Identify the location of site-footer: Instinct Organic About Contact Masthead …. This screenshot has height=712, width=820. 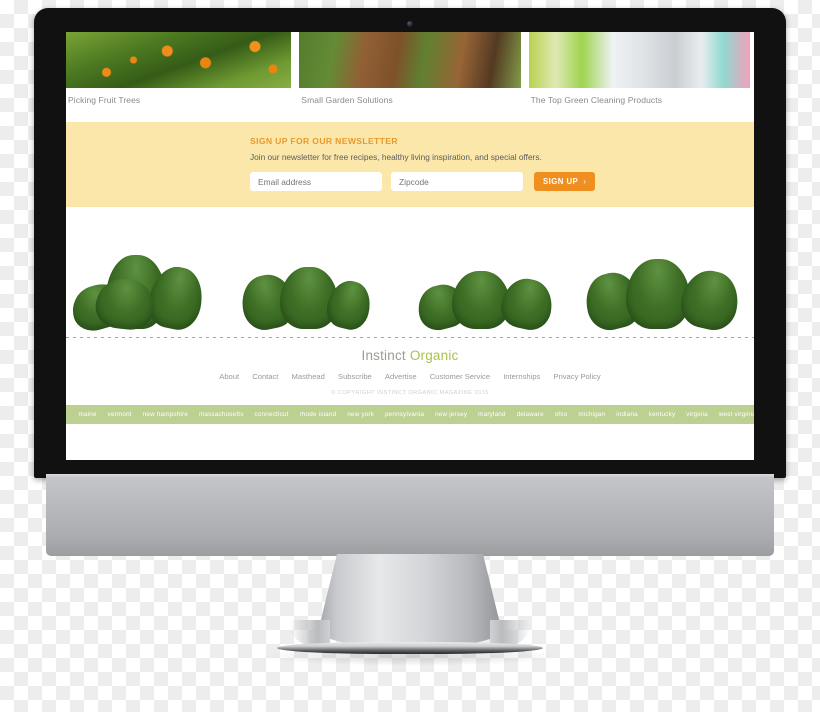
(410, 367).